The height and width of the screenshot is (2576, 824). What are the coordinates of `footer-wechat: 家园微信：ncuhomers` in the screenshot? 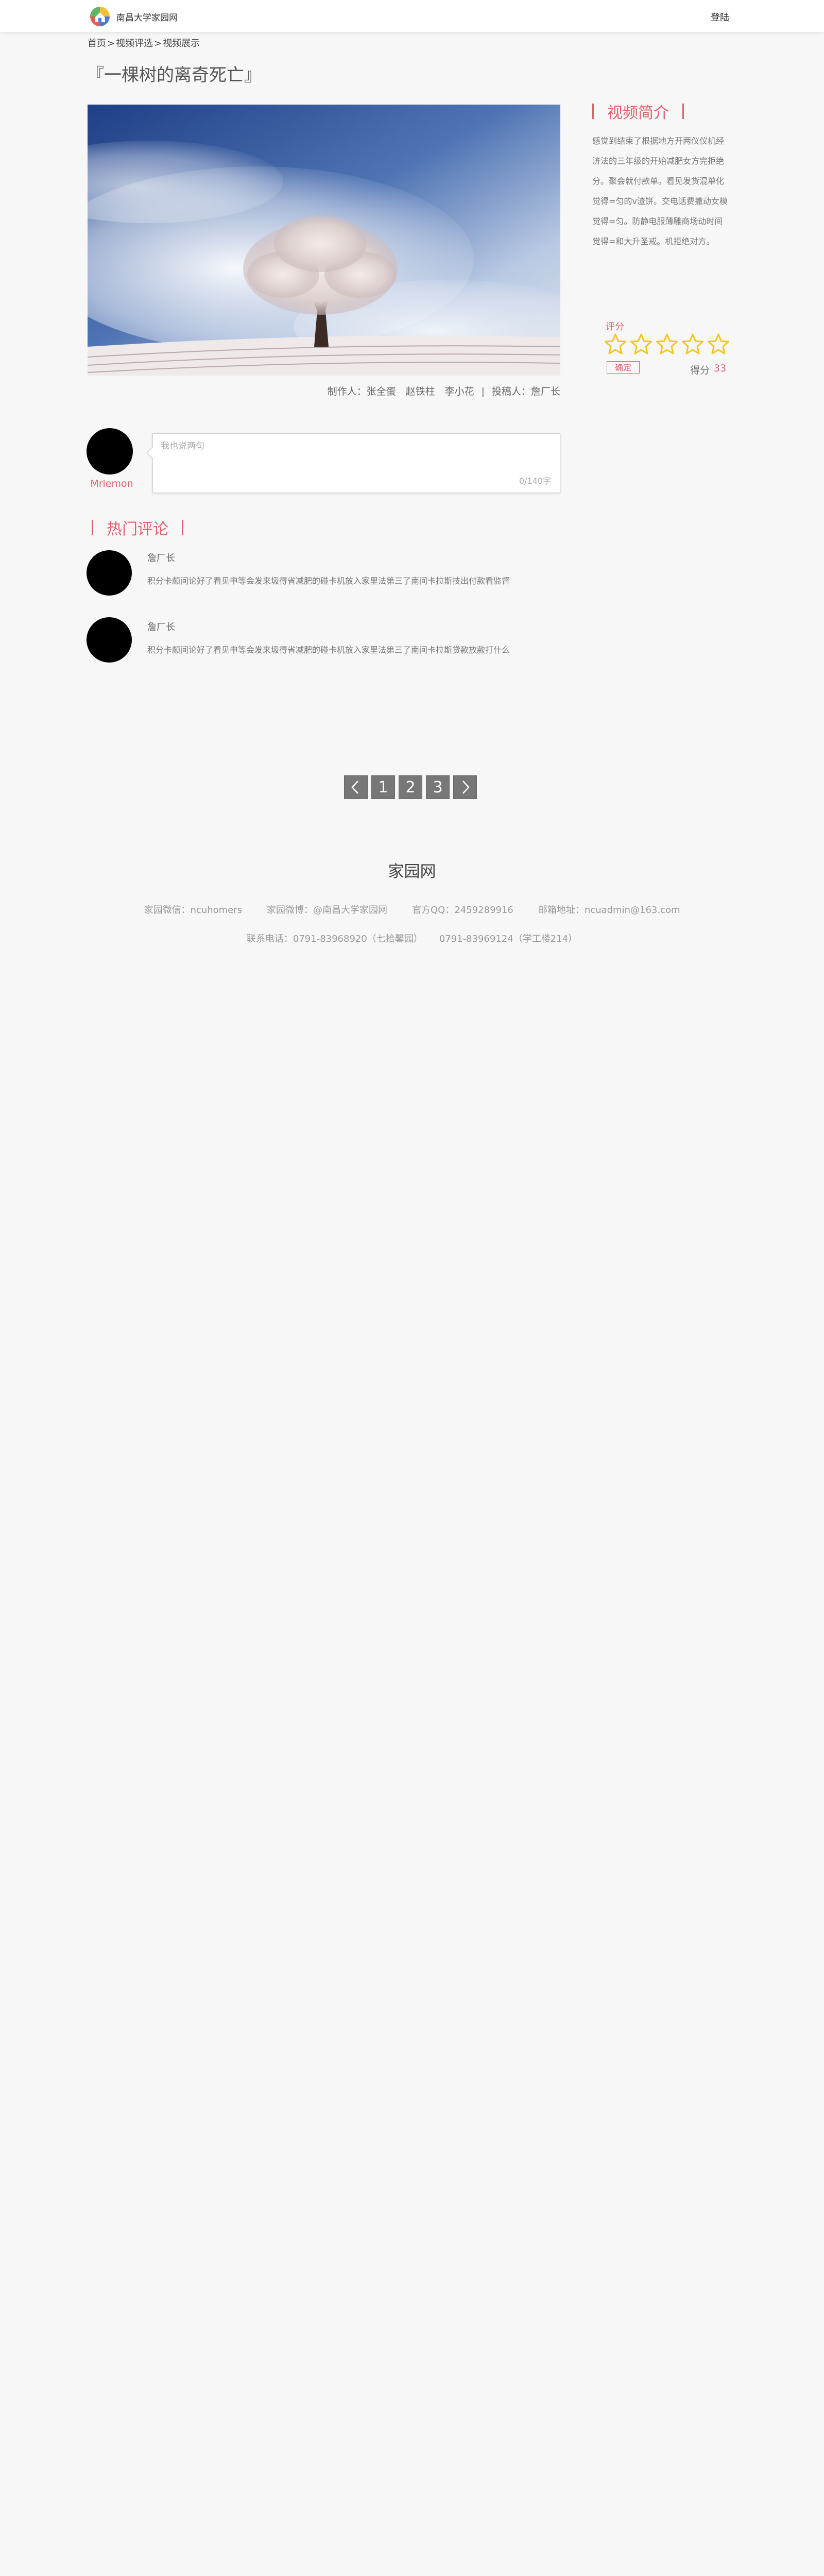 It's located at (193, 910).